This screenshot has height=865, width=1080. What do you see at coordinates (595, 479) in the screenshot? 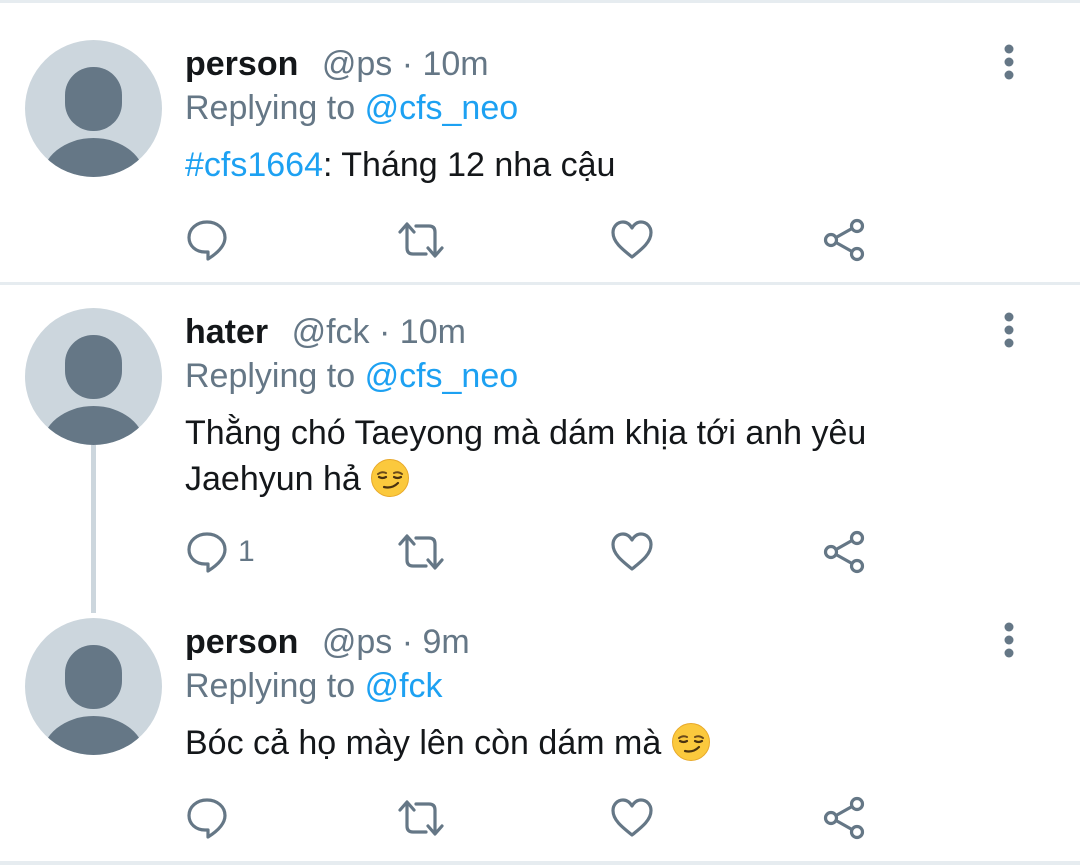
I see `tweet-body-line-2-wrap: Jaehyun hả` at bounding box center [595, 479].